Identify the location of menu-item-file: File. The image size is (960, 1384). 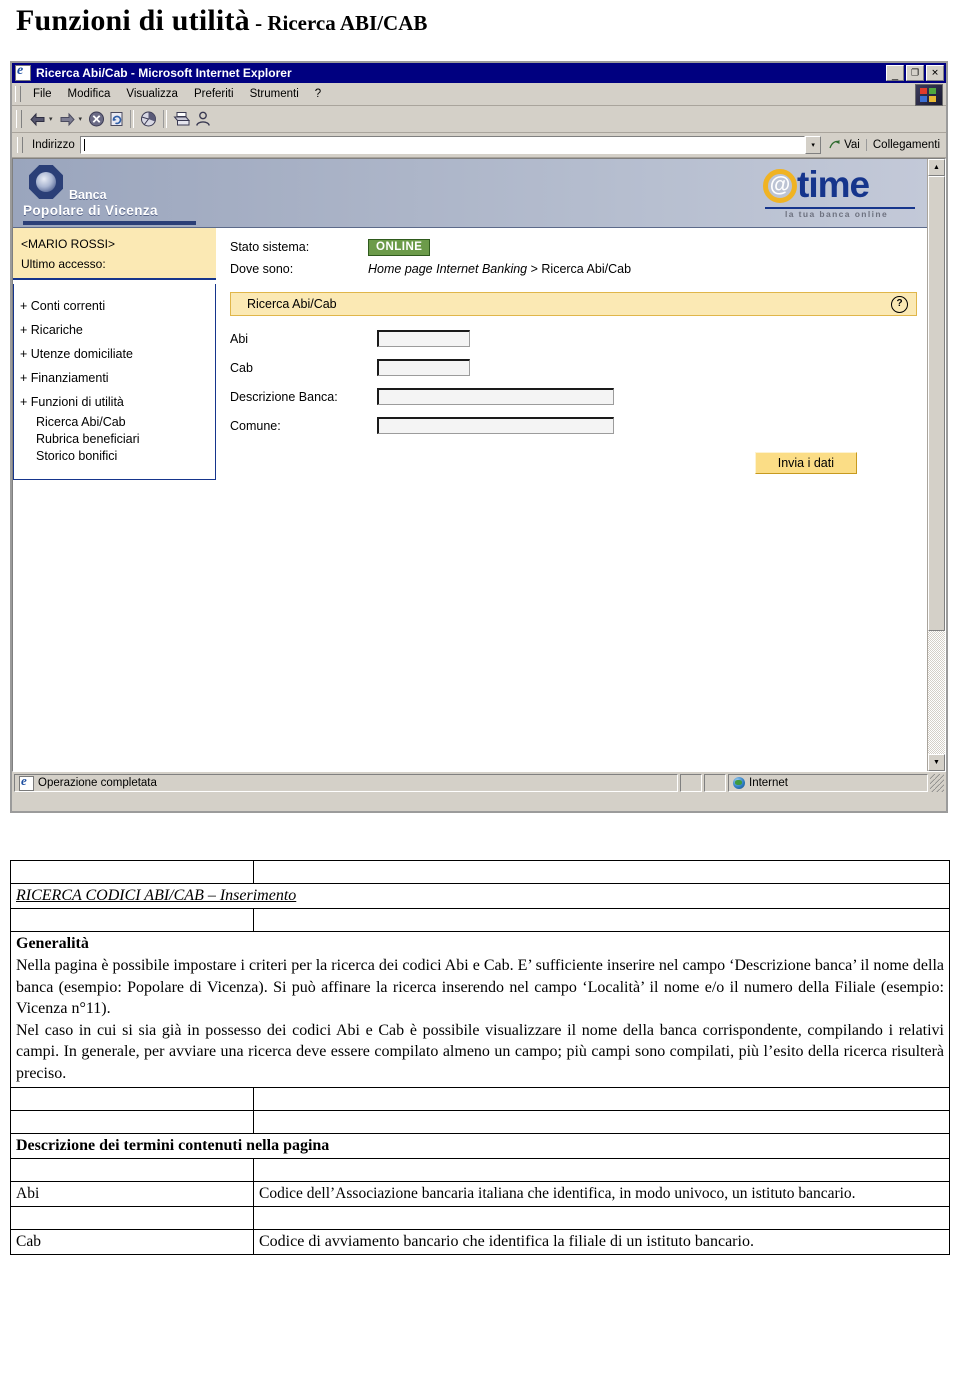
(42, 94).